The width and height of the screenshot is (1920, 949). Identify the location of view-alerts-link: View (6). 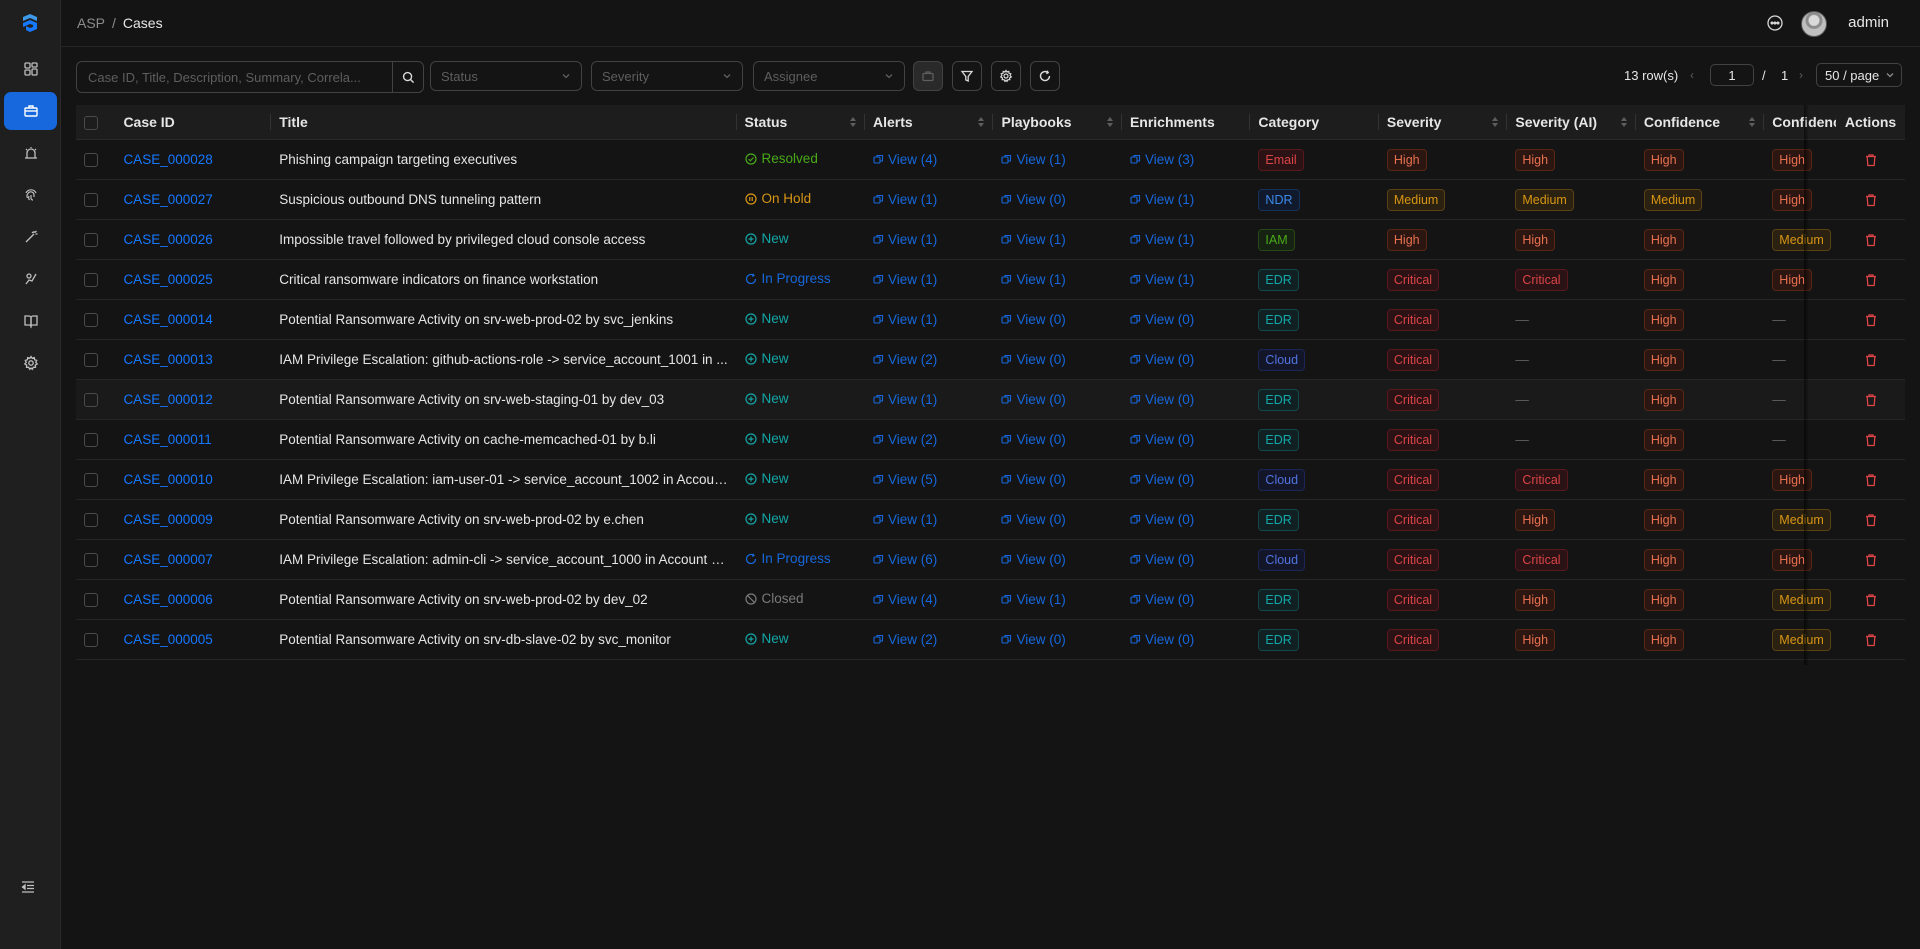
(905, 559).